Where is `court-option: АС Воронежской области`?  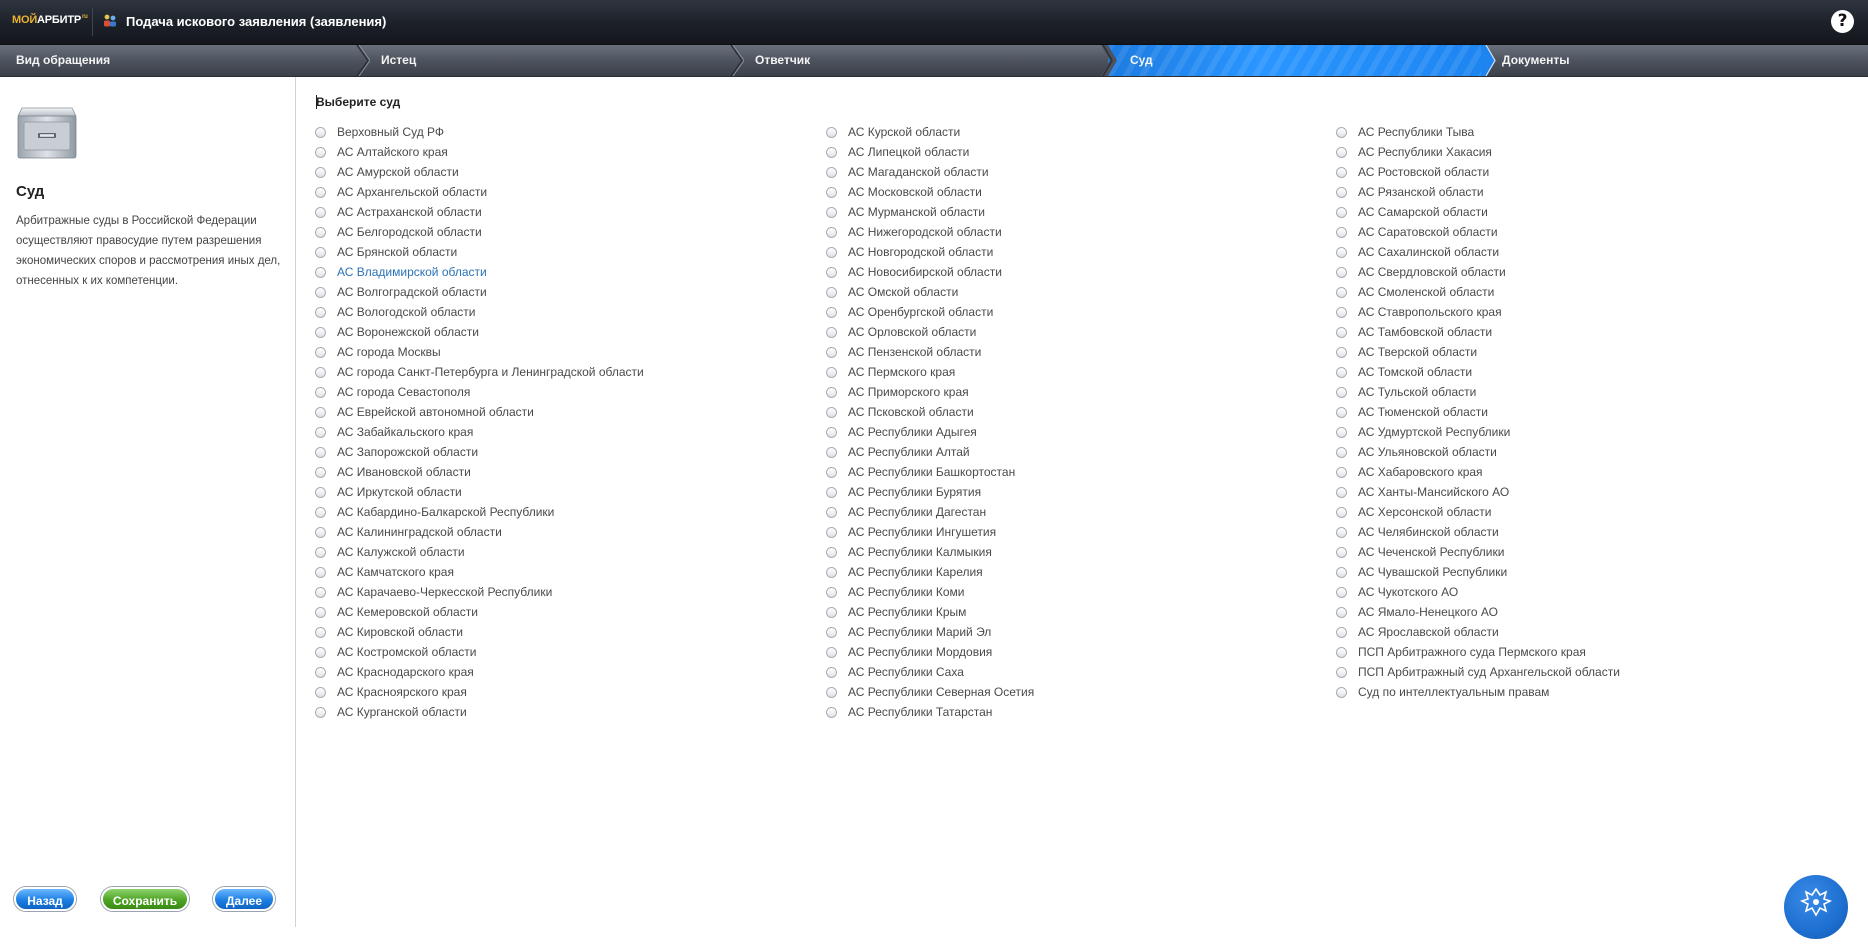 court-option: АС Воронежской области is located at coordinates (565, 332).